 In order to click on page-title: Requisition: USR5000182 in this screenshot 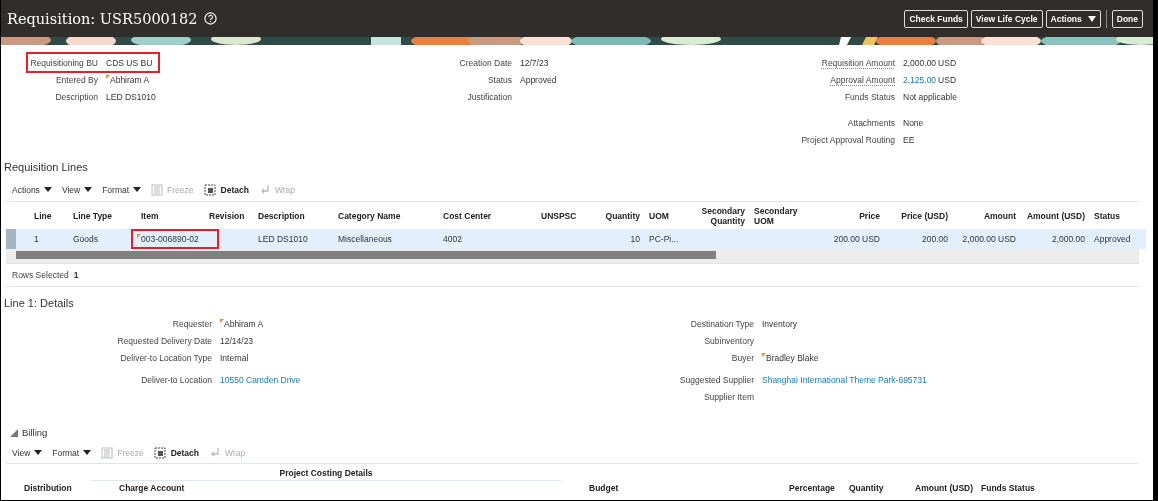, I will do `click(102, 18)`.